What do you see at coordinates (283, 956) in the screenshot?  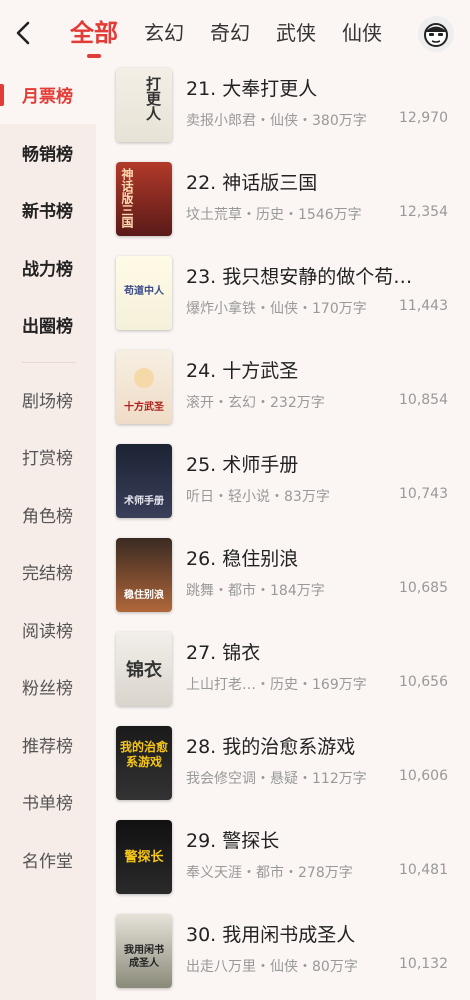 I see `list-item: 我用闲书成圣人 30. 我用闲书成圣人 出走八万里・仙侠・80万字 10,132` at bounding box center [283, 956].